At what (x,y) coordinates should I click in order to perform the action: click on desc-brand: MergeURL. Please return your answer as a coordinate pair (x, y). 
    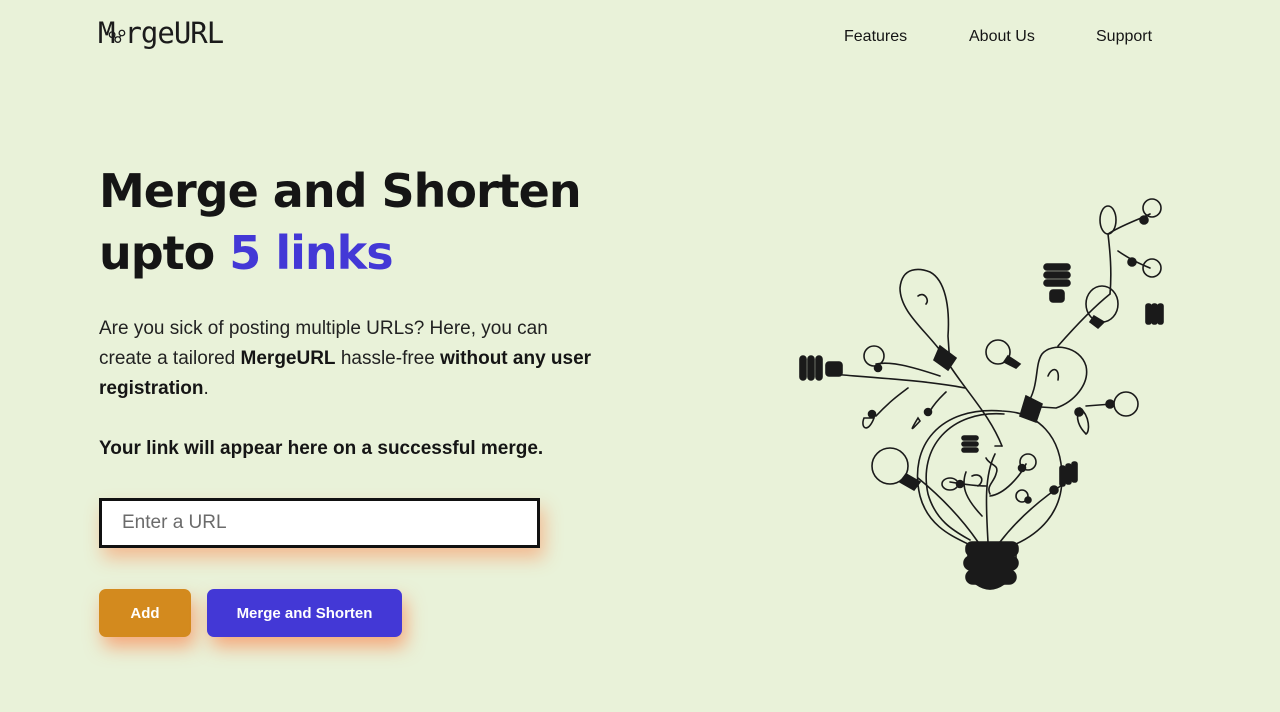
    Looking at the image, I should click on (288, 358).